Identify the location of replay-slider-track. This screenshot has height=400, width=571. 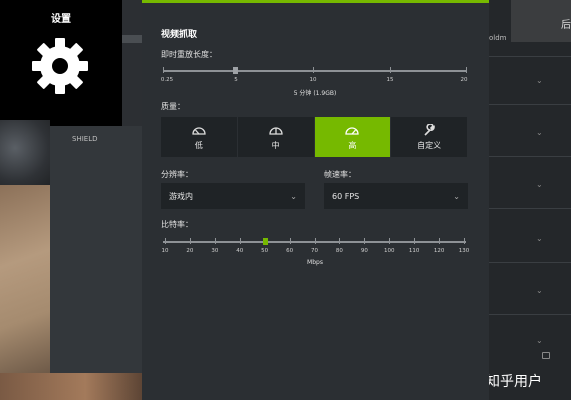
(314, 71).